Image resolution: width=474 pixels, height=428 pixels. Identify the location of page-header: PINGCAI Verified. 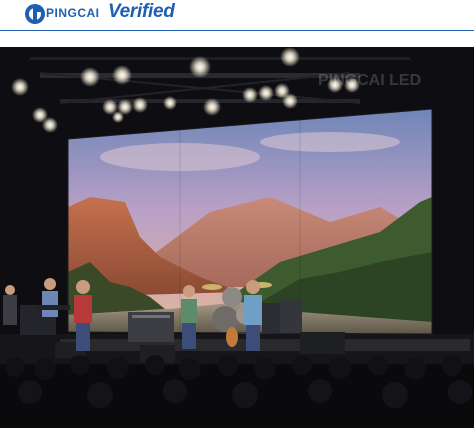
(237, 15).